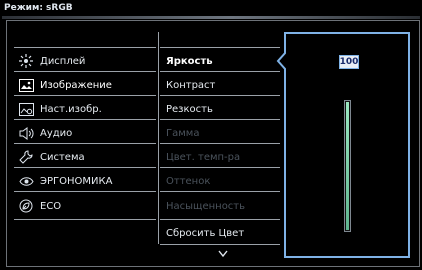 This screenshot has height=270, width=422. What do you see at coordinates (224, 61) in the screenshot?
I see `submenu-item-brightness: Яркость` at bounding box center [224, 61].